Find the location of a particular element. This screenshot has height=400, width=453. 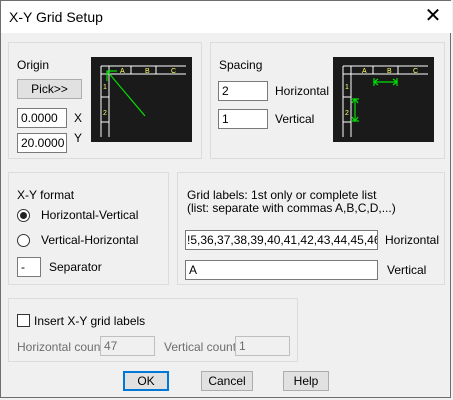

origin-preview-col-c: C is located at coordinates (173, 71).